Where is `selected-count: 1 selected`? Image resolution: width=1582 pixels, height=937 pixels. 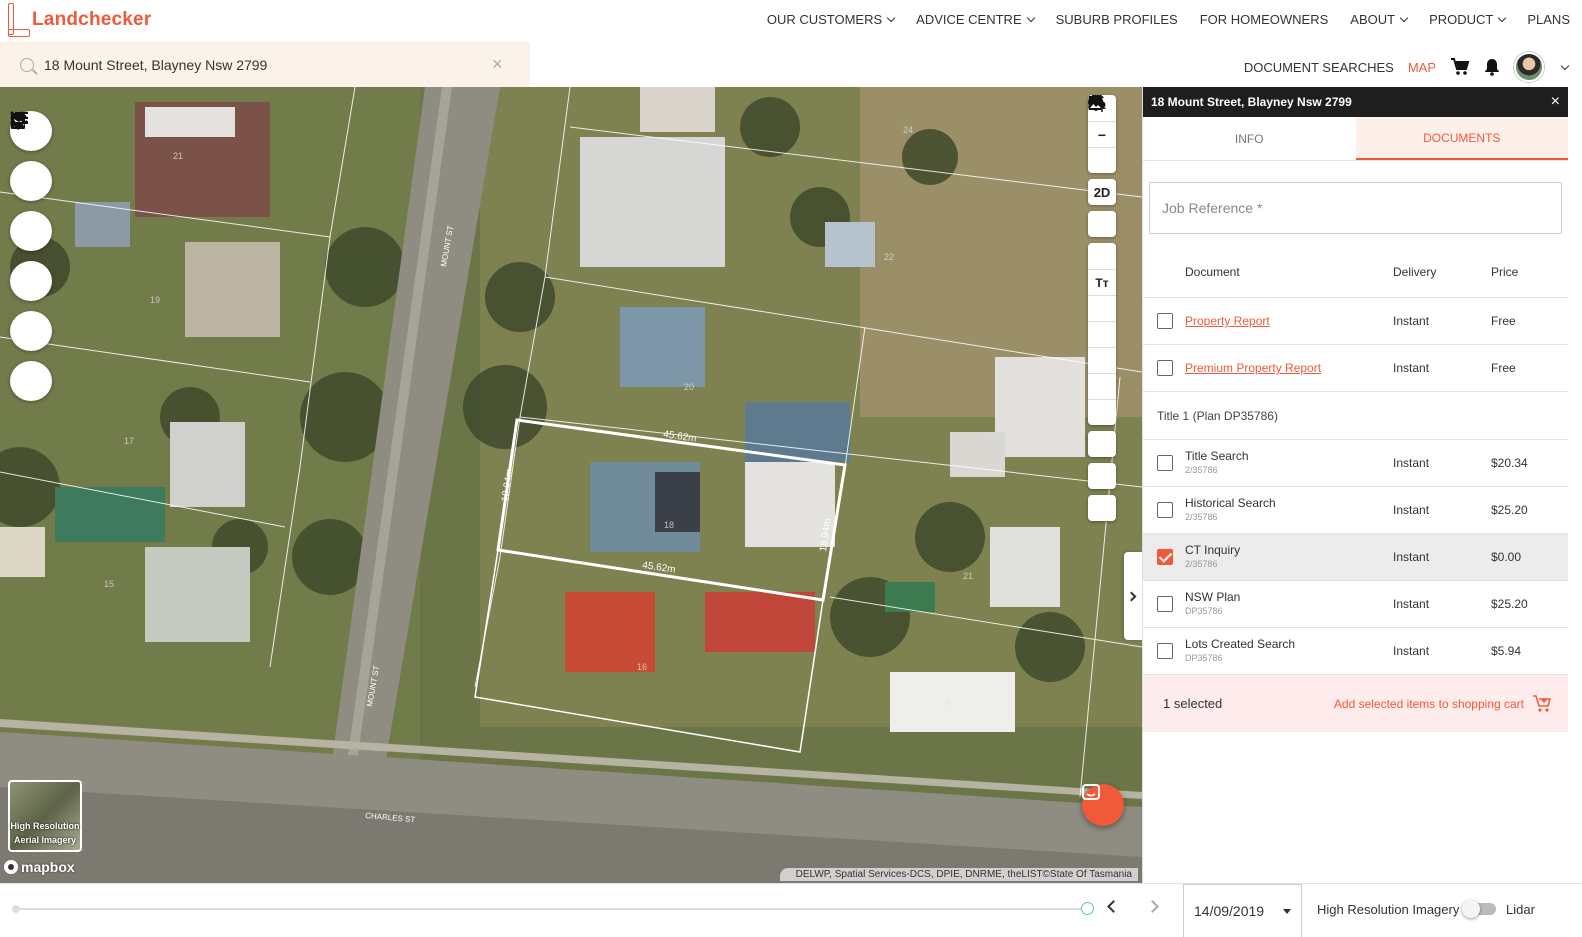 selected-count: 1 selected is located at coordinates (1193, 703).